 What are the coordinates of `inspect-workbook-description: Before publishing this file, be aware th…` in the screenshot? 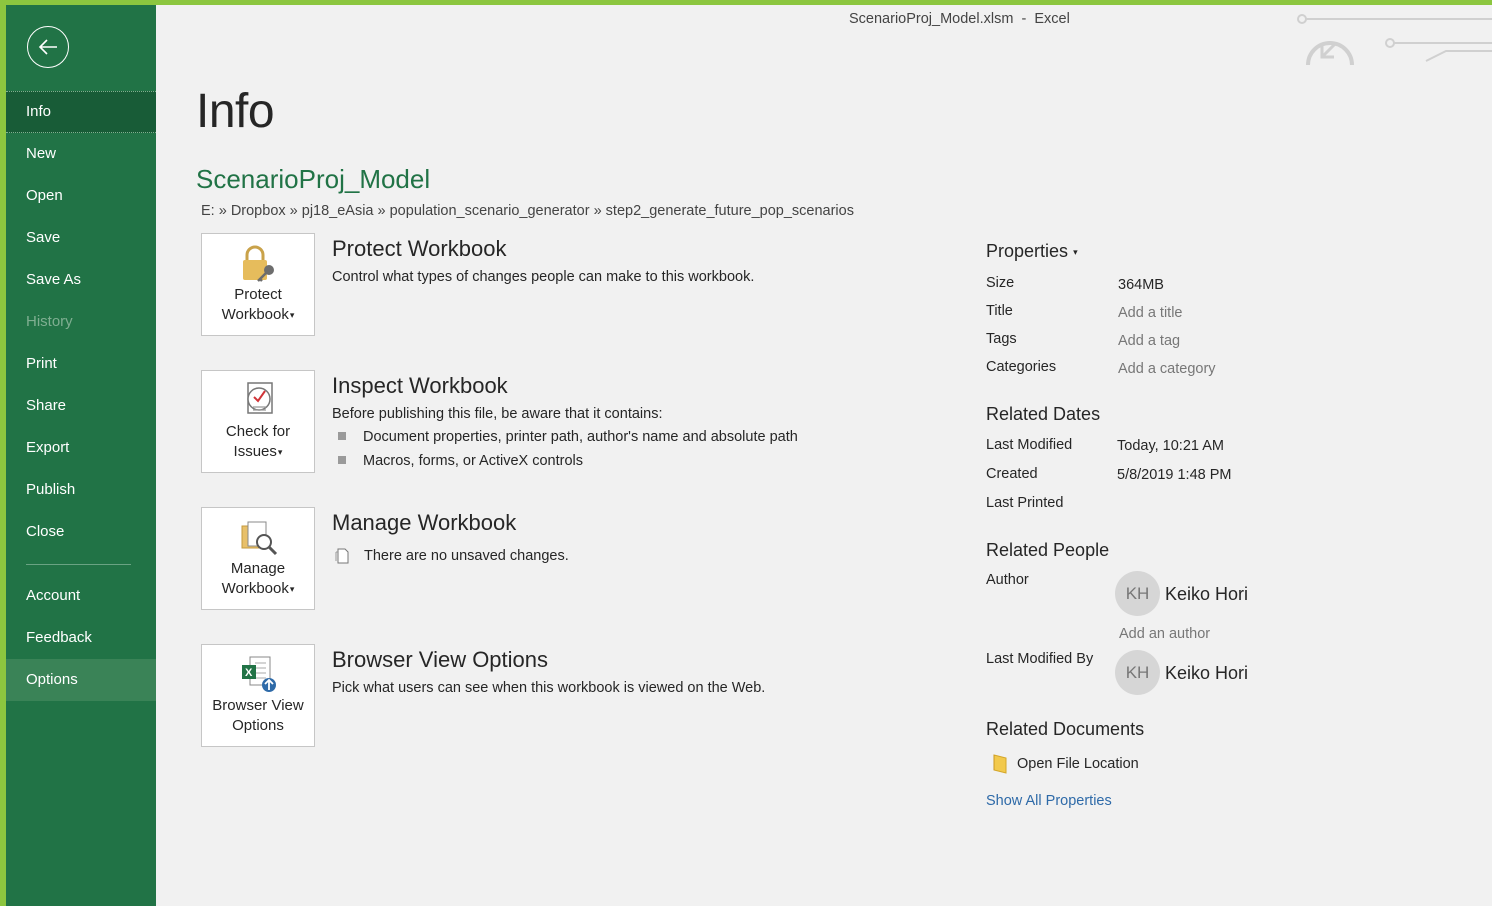 It's located at (497, 414).